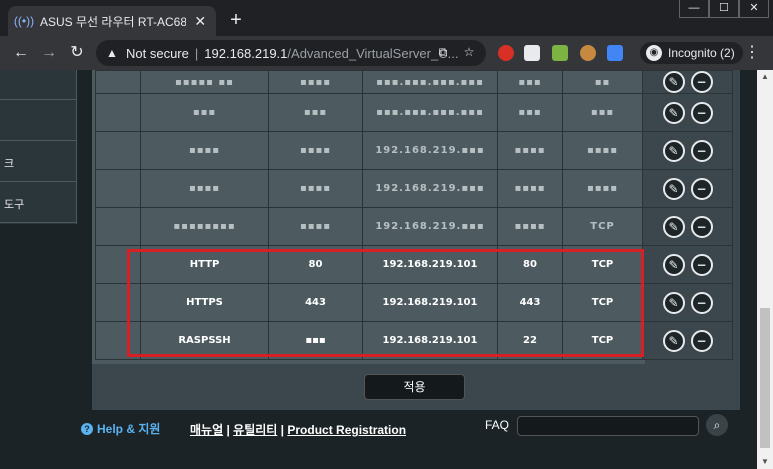 The image size is (773, 469). Describe the element at coordinates (506, 53) in the screenshot. I see `extension-stop-icon` at that location.